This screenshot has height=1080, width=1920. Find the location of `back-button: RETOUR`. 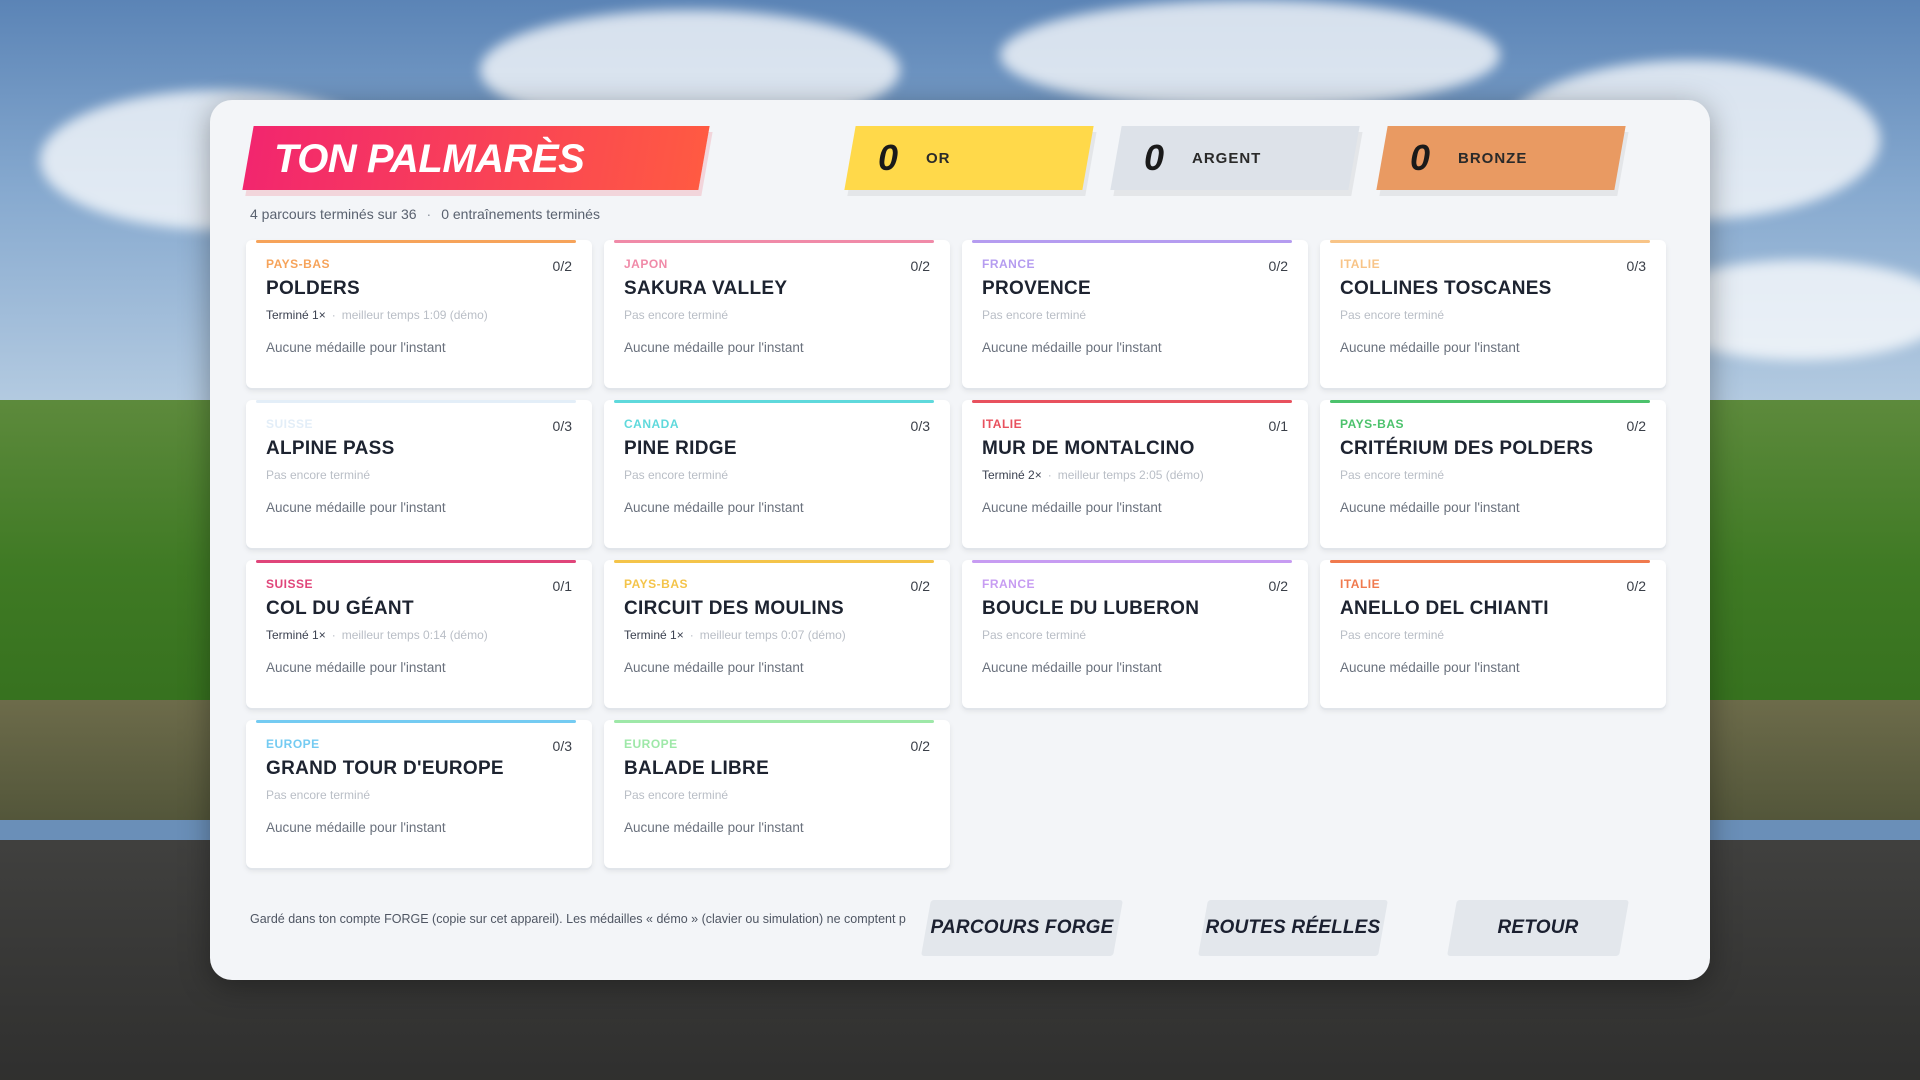

back-button: RETOUR is located at coordinates (1538, 928).